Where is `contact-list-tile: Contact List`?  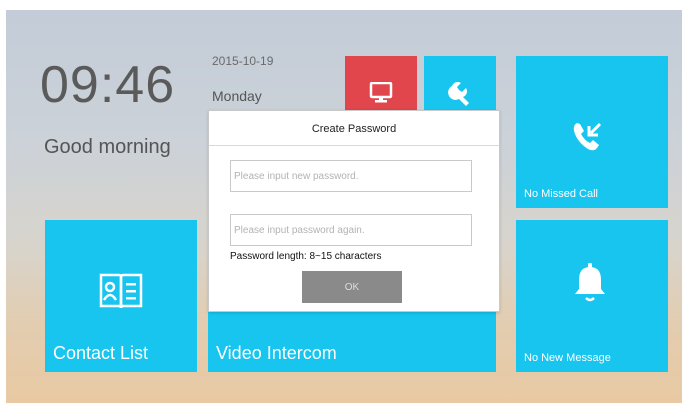
contact-list-tile: Contact List is located at coordinates (121, 296).